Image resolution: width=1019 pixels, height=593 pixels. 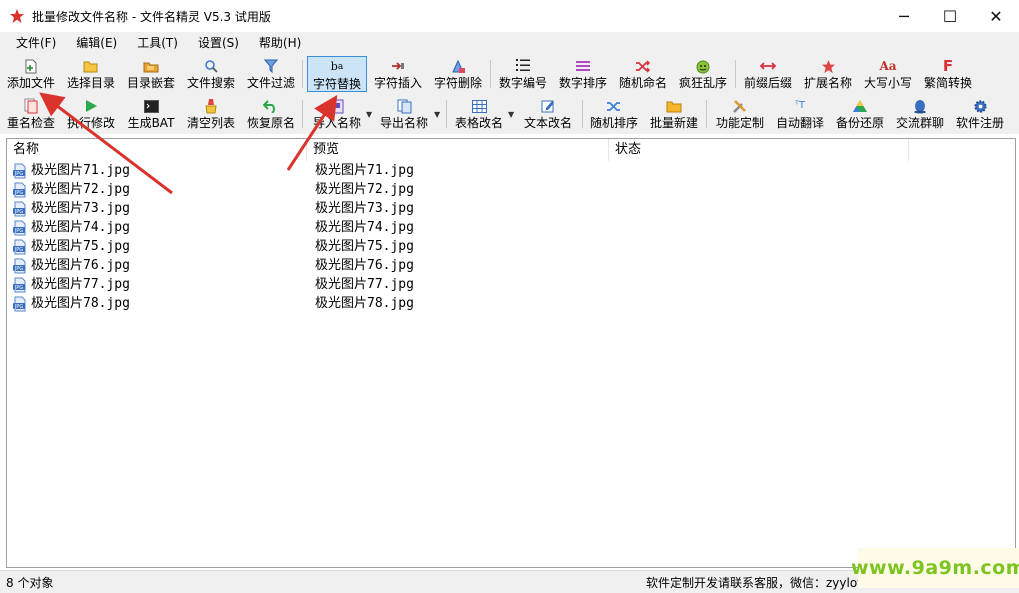 What do you see at coordinates (364, 246) in the screenshot?
I see `preview-name: 极光图片75.jpg` at bounding box center [364, 246].